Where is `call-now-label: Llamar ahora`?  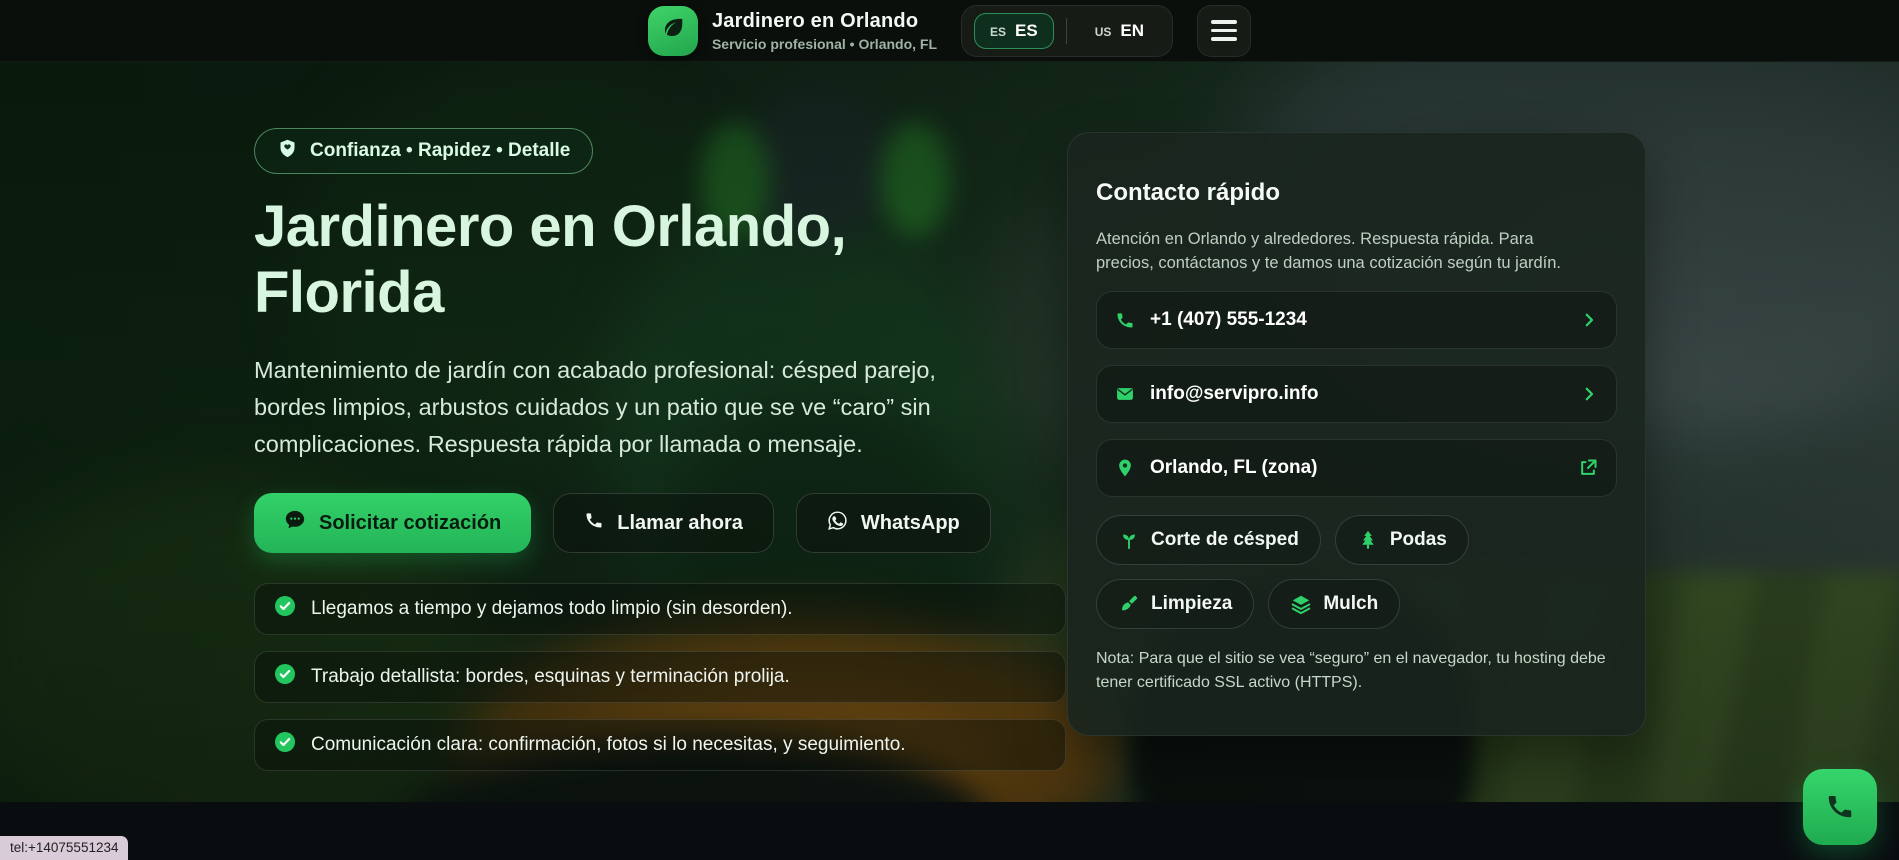 call-now-label: Llamar ahora is located at coordinates (680, 522).